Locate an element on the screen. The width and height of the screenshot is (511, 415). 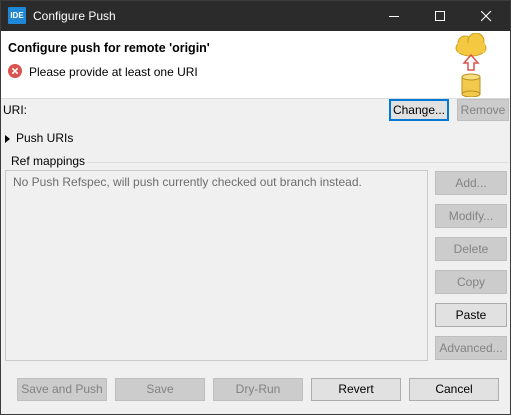
dry-run-button: Dry-Run is located at coordinates (258, 389).